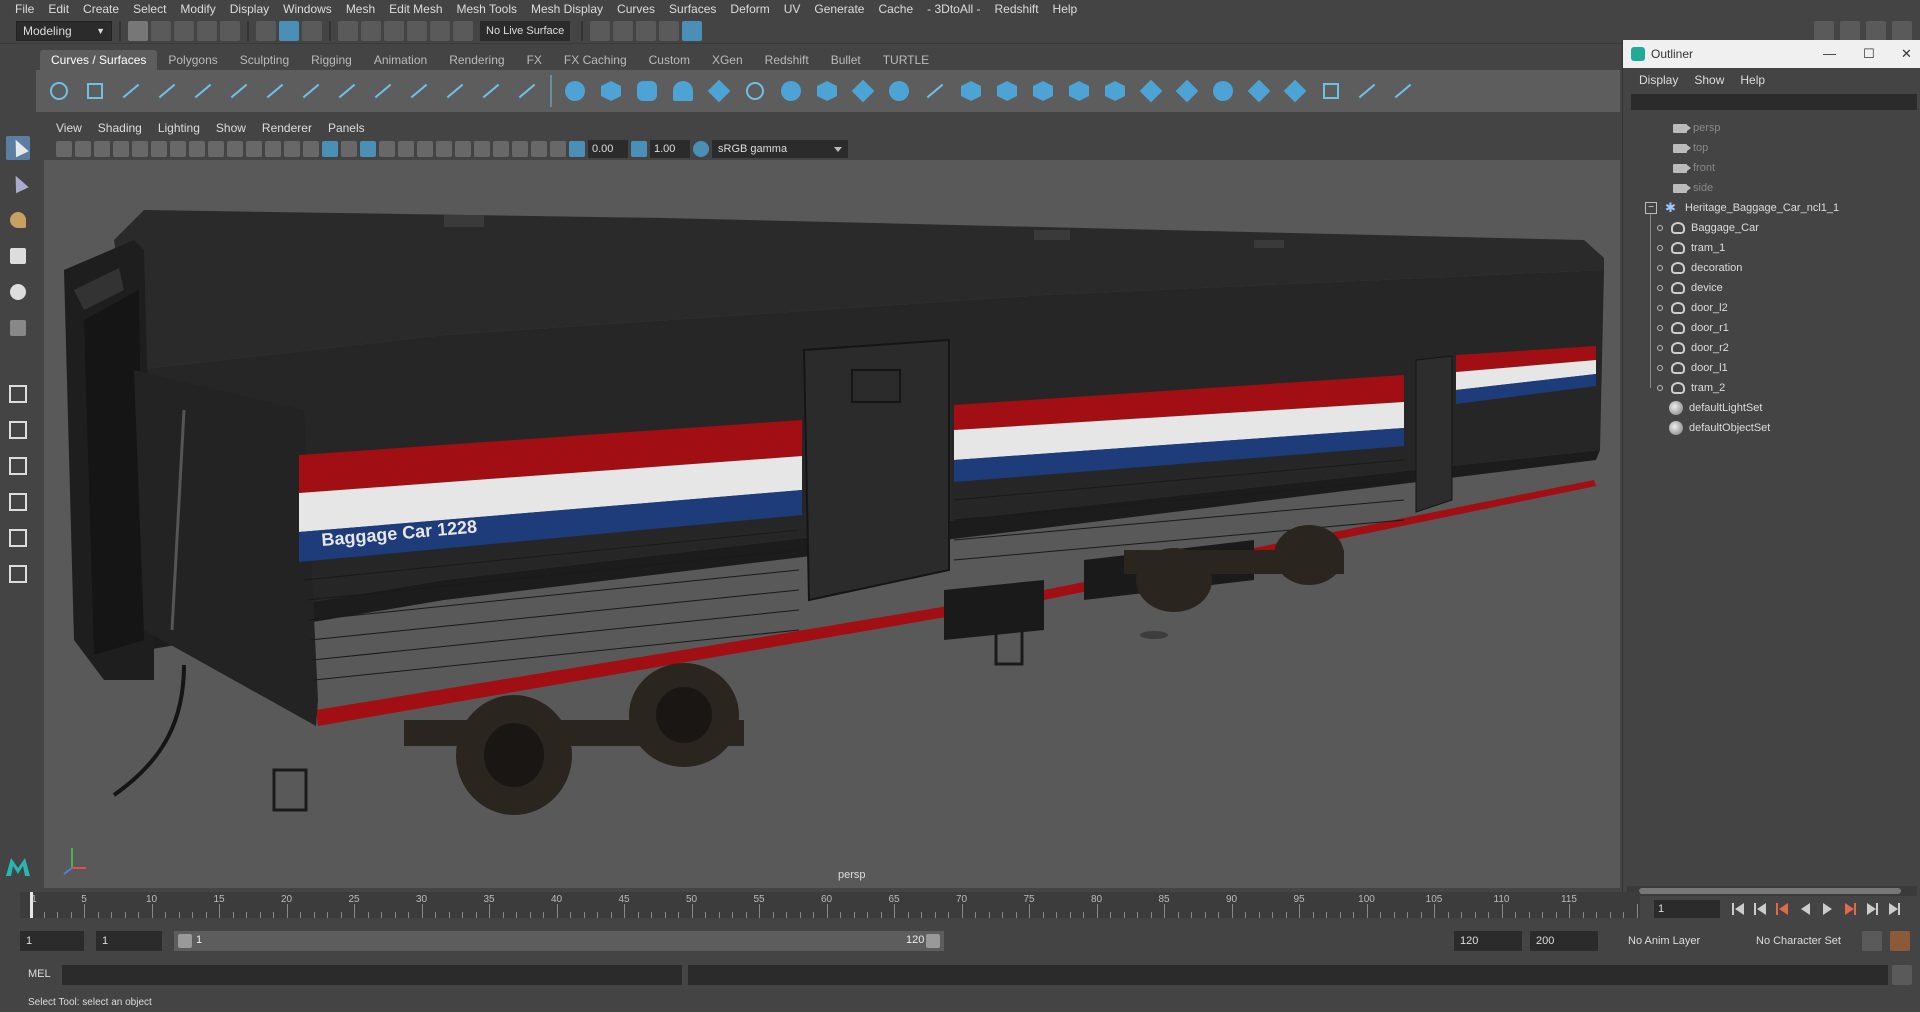 Image resolution: width=1920 pixels, height=1012 pixels. I want to click on untrim-icon, so click(1187, 91).